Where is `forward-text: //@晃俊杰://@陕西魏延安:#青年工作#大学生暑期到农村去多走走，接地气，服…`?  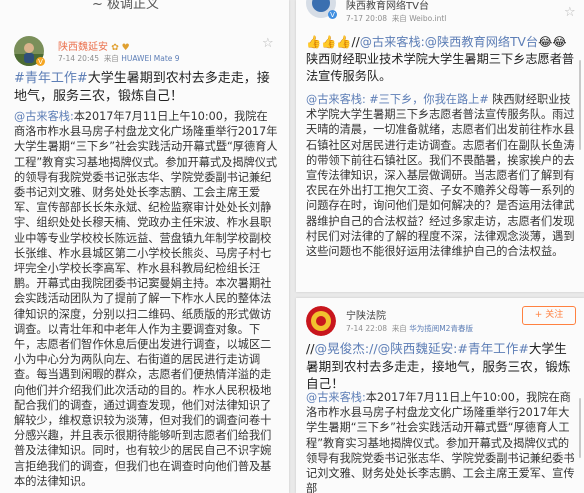 forward-text: //@晃俊杰://@陕西魏延安:#青年工作#大学生暑期到农村去多走走，接地气，服… is located at coordinates (438, 366).